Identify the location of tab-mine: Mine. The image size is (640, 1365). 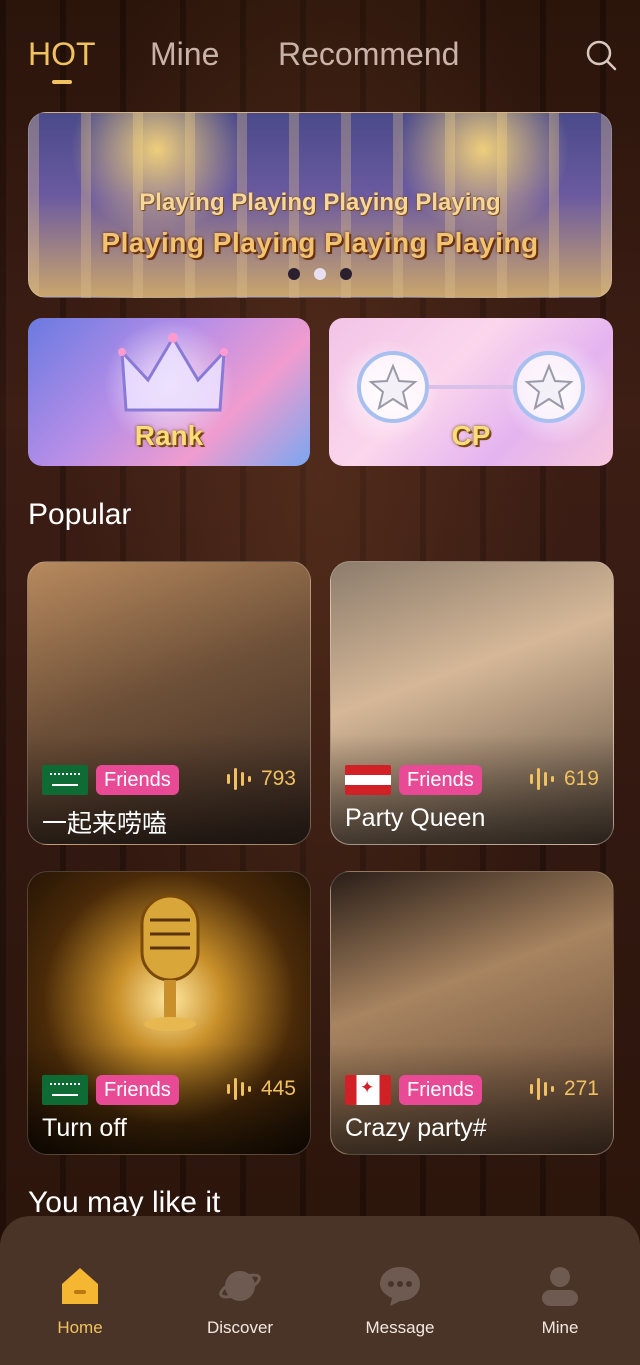
(184, 54).